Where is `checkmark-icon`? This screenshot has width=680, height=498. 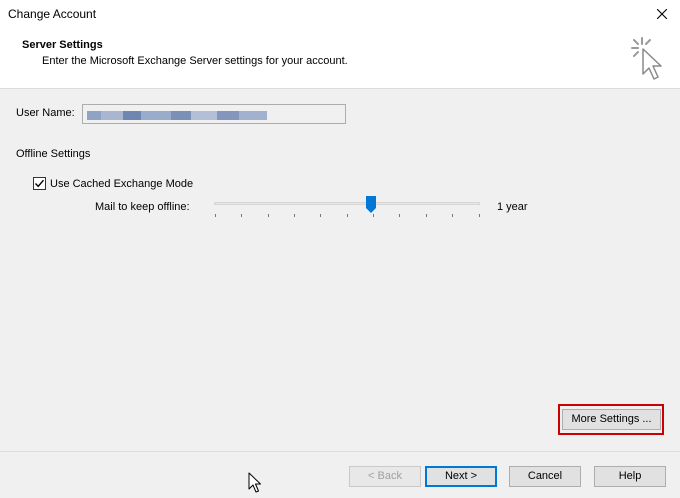
checkmark-icon is located at coordinates (39, 183).